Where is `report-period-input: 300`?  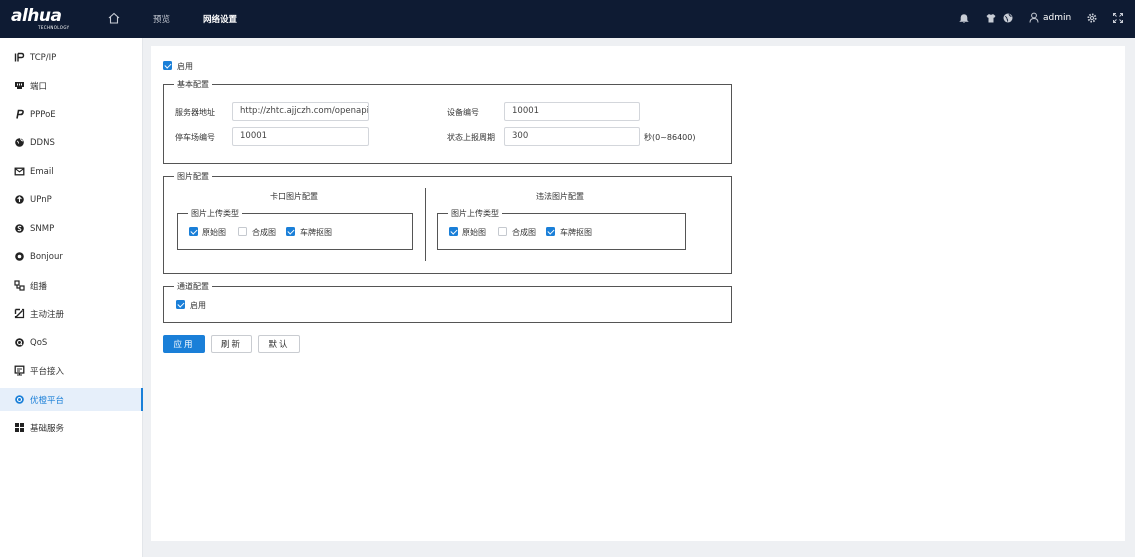 report-period-input: 300 is located at coordinates (572, 136).